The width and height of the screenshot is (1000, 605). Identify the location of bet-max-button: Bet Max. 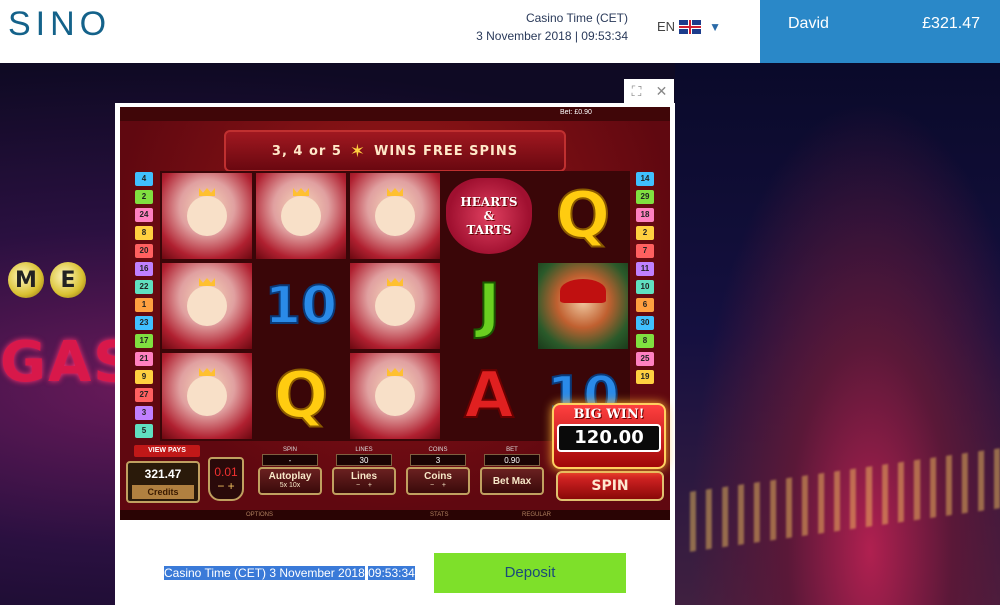
(512, 481).